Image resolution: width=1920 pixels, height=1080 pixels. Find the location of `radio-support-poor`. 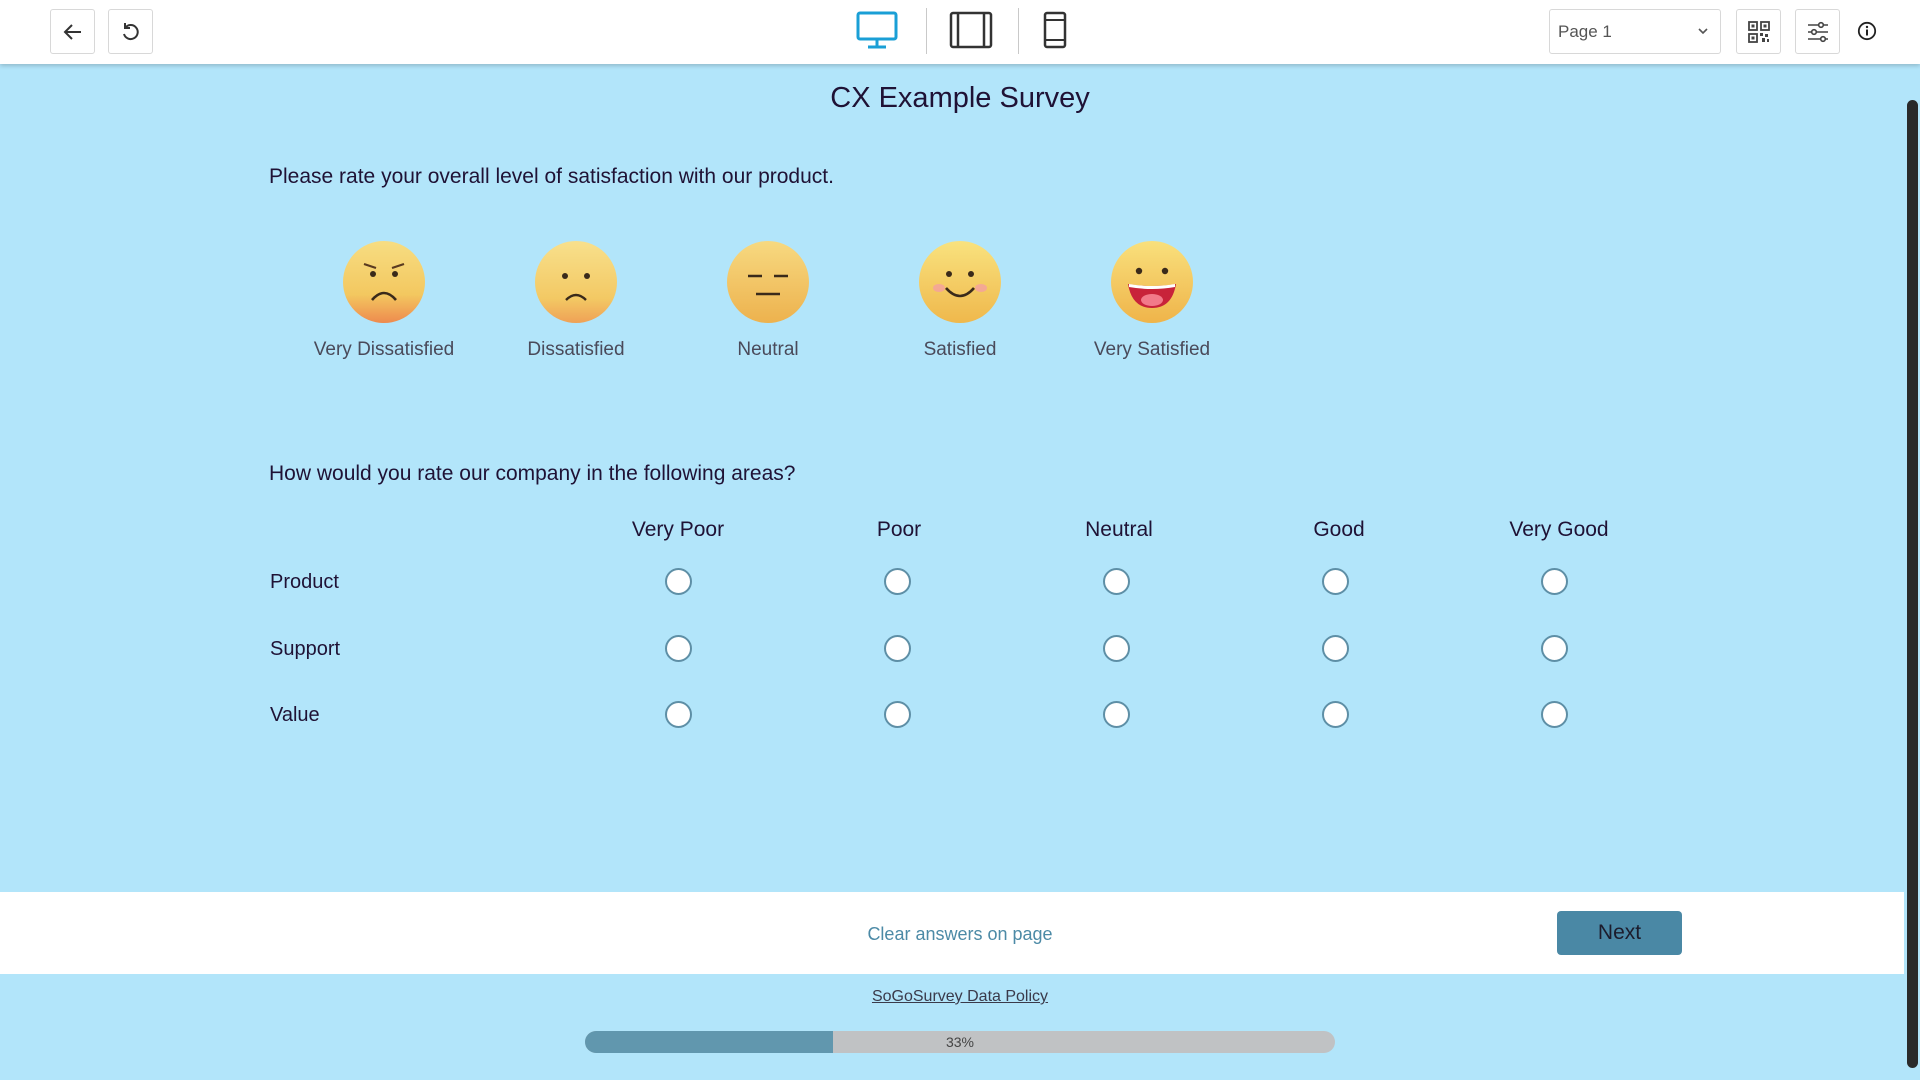

radio-support-poor is located at coordinates (897, 648).